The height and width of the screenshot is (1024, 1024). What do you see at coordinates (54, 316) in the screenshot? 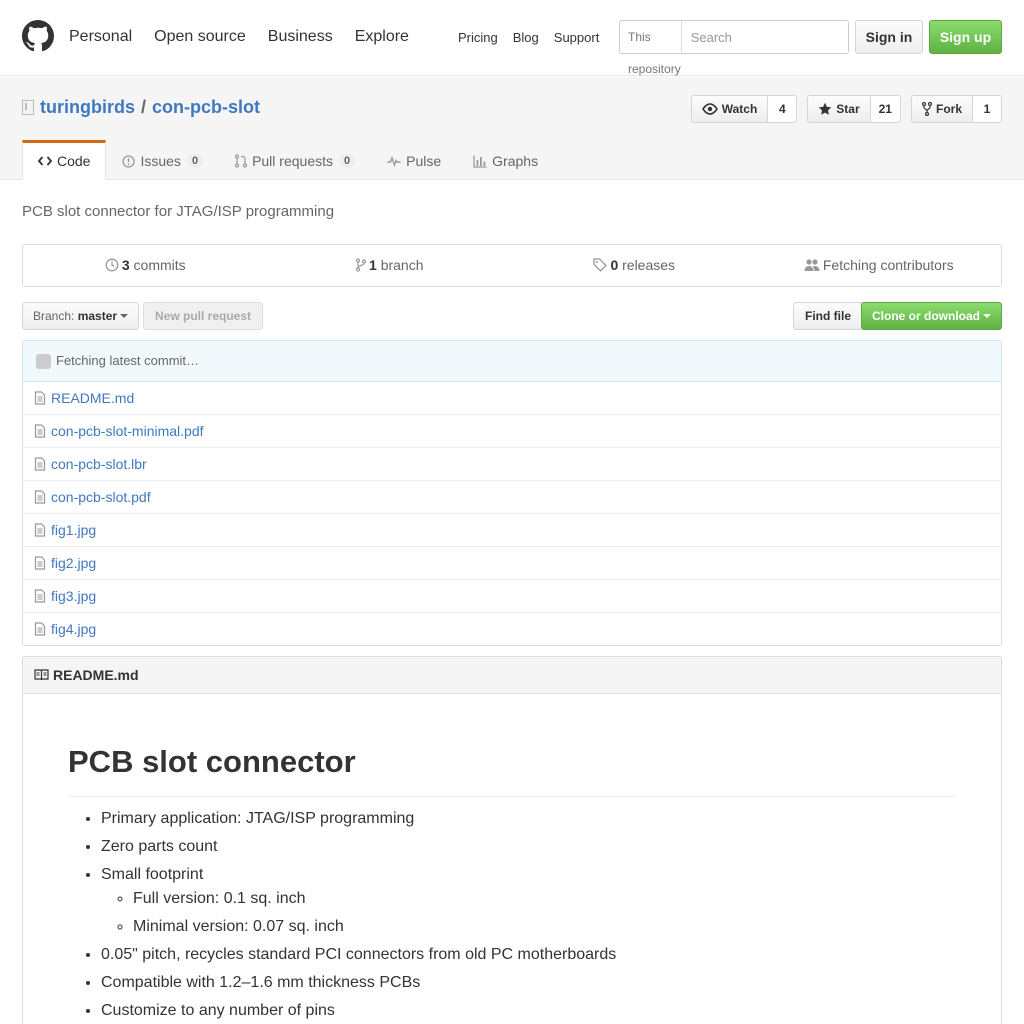
I see `branch-prefix: Branch:` at bounding box center [54, 316].